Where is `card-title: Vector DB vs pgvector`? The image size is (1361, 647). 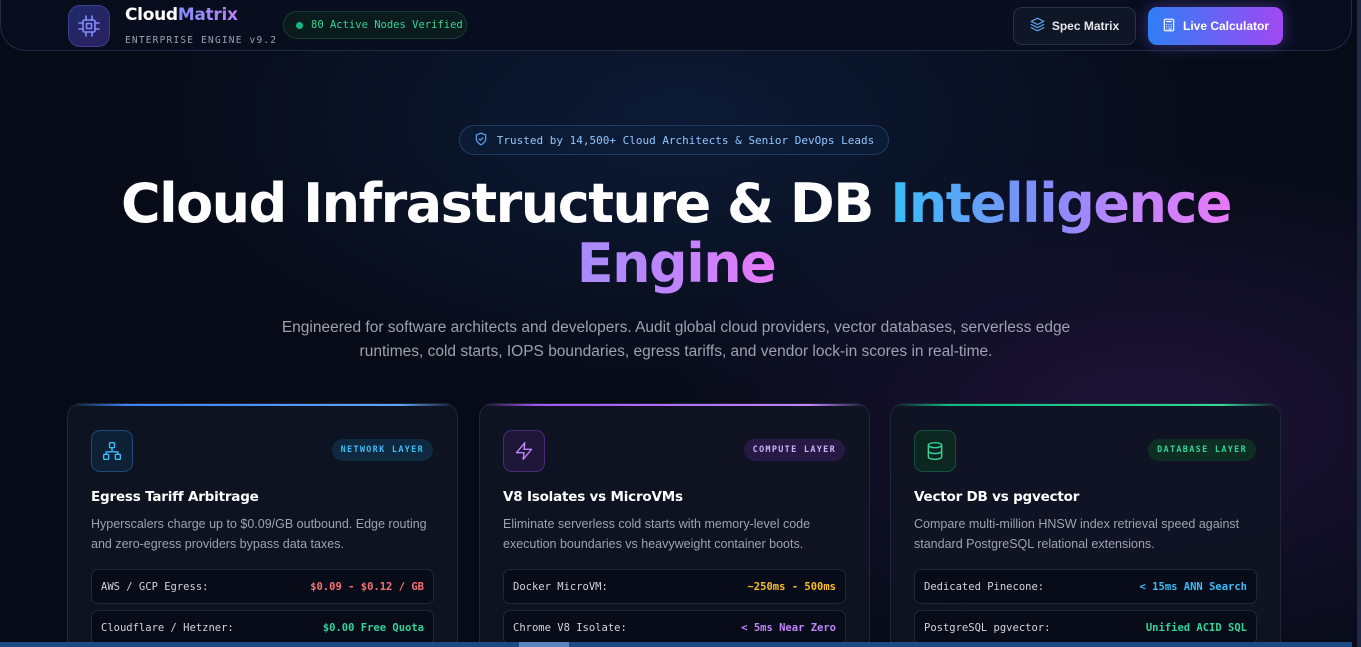
card-title: Vector DB vs pgvector is located at coordinates (997, 497).